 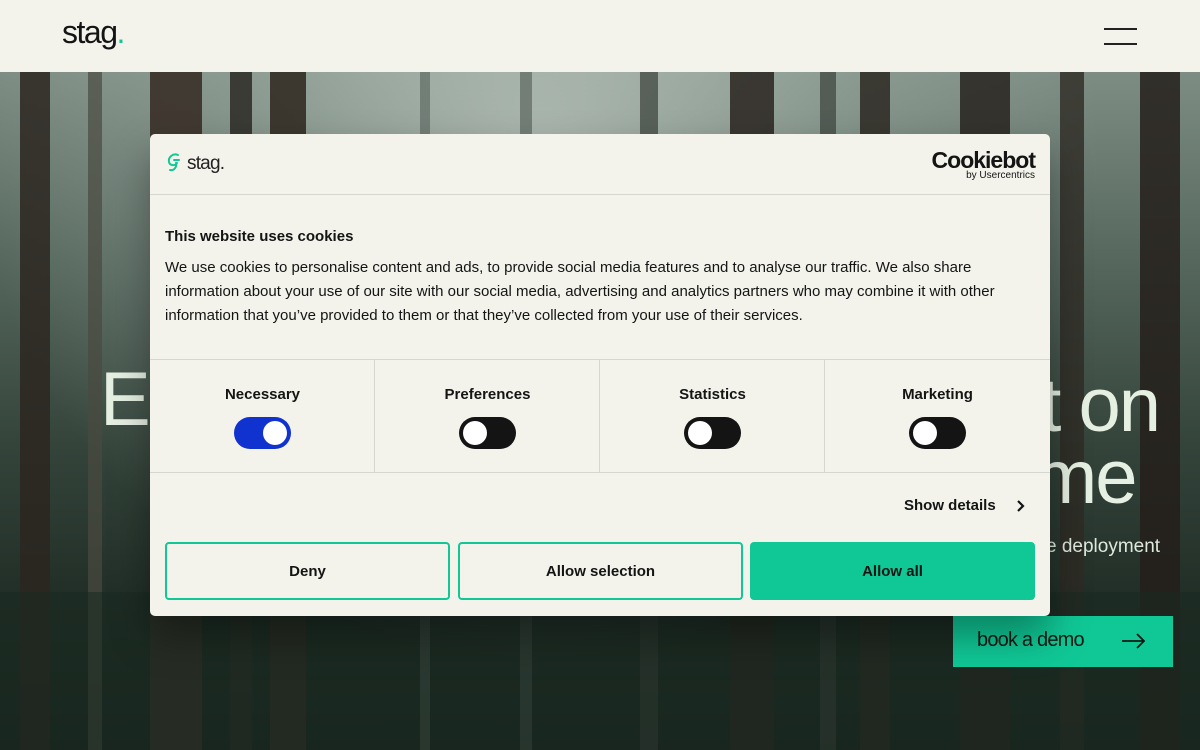 What do you see at coordinates (712, 416) in the screenshot?
I see `toggle-cell-statistics: Statistics` at bounding box center [712, 416].